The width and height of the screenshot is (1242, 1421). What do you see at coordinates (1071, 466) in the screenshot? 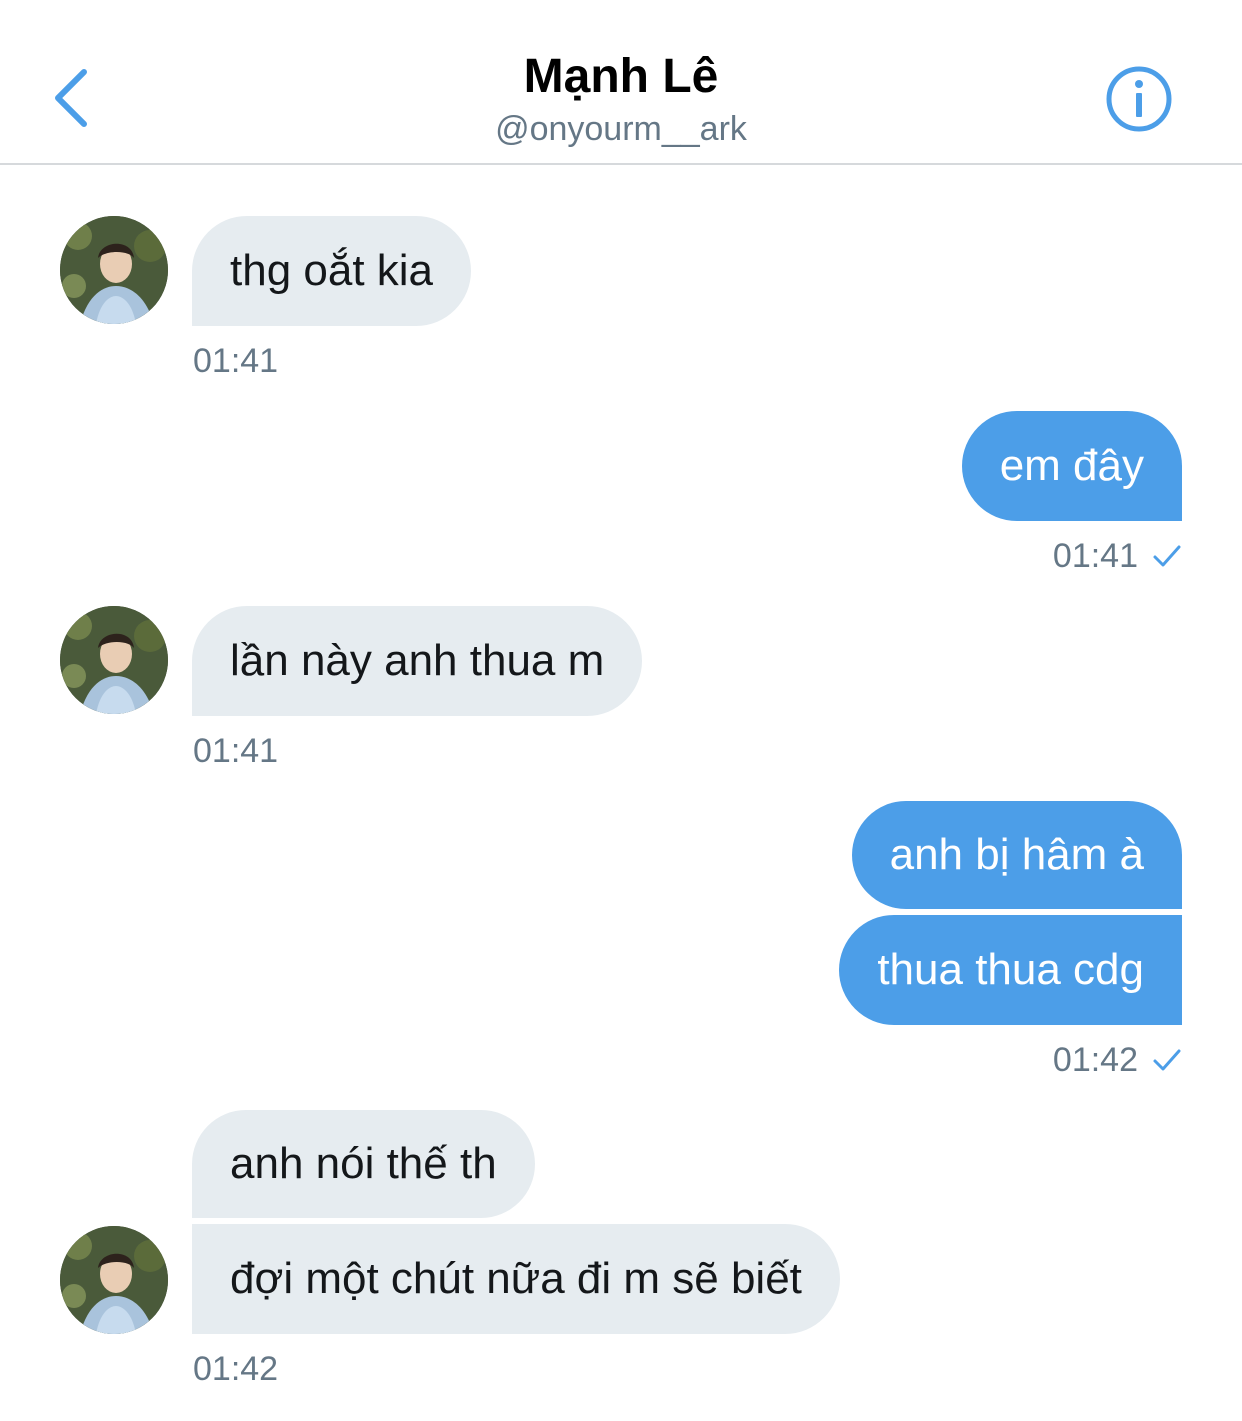
I see `message-bubble: em đây` at bounding box center [1071, 466].